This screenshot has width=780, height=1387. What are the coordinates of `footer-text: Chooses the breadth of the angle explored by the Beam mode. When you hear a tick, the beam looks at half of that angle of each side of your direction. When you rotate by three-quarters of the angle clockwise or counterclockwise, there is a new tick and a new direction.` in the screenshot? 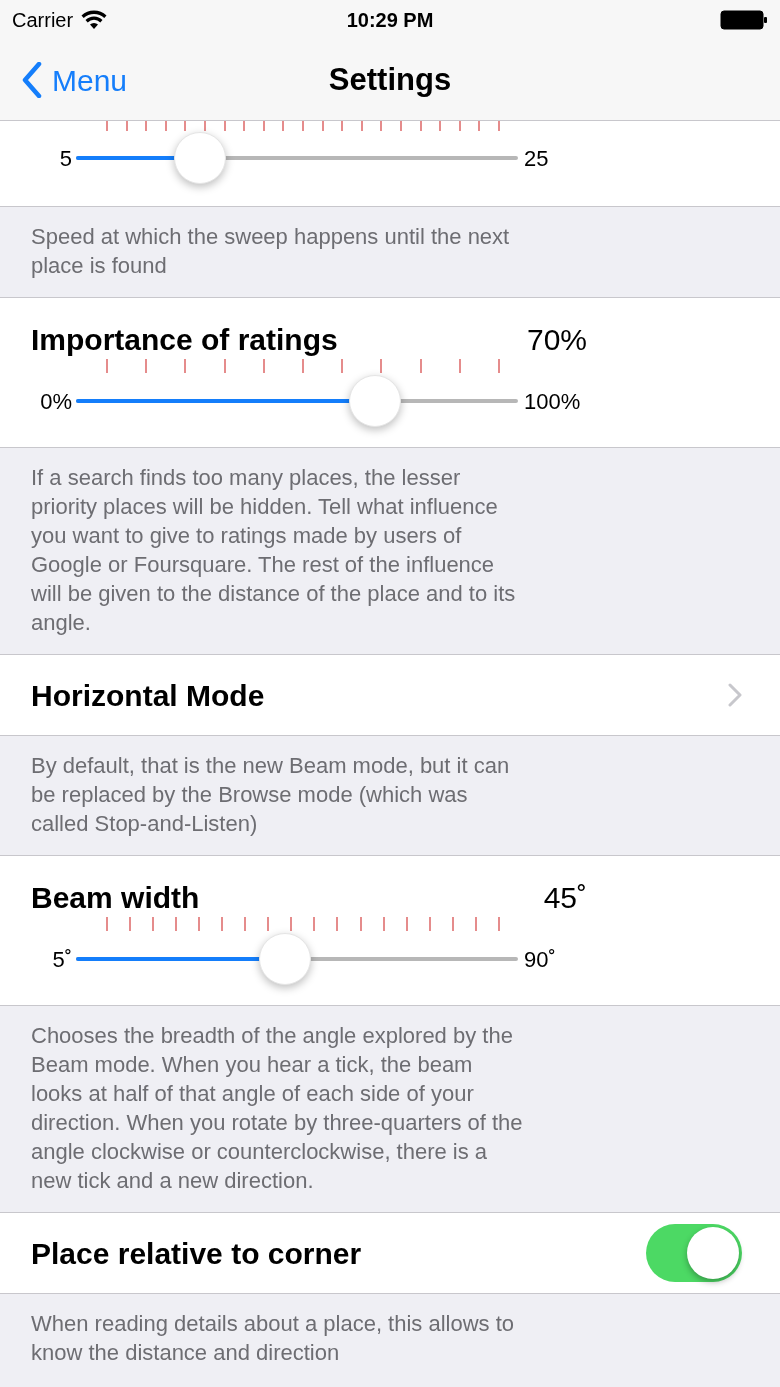 It's located at (277, 1108).